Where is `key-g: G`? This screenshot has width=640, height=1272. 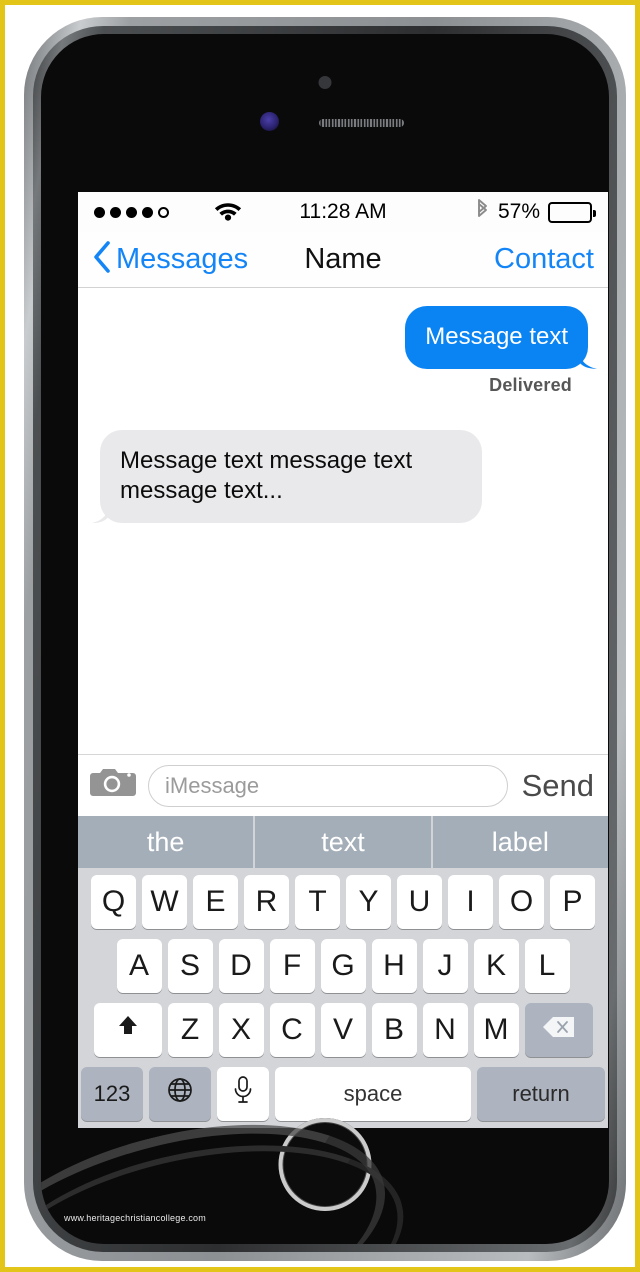 key-g: G is located at coordinates (343, 966).